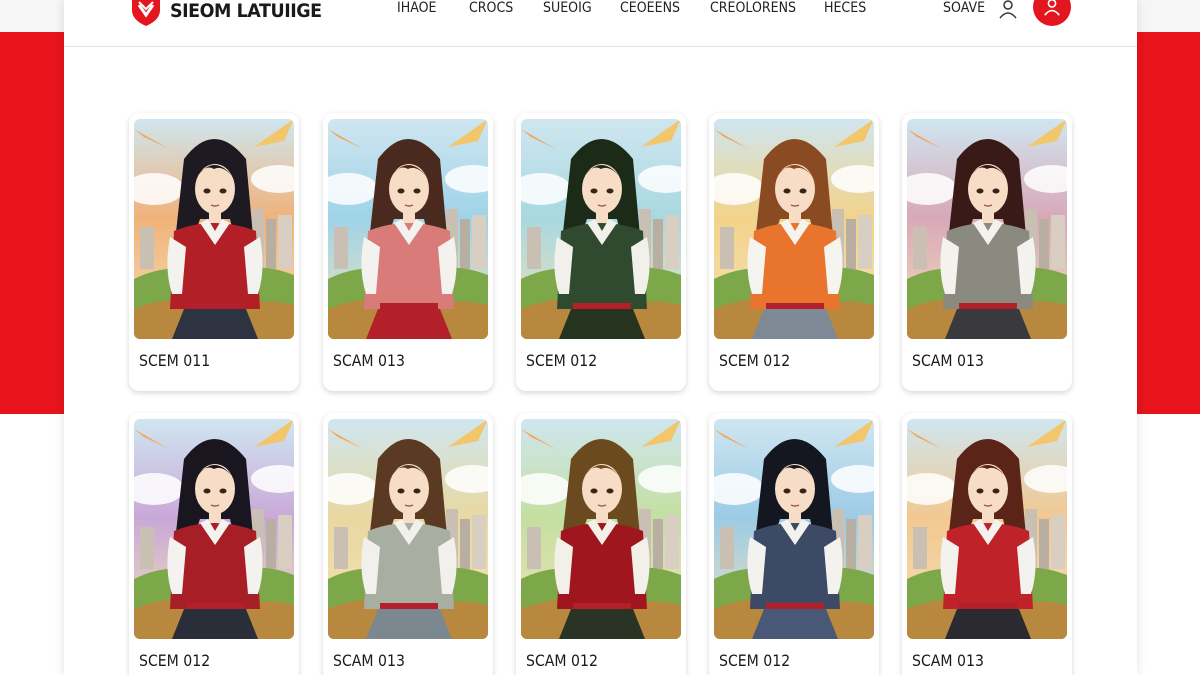  What do you see at coordinates (246, 11) in the screenshot?
I see `brand-name: SIEOM LATUIIGE` at bounding box center [246, 11].